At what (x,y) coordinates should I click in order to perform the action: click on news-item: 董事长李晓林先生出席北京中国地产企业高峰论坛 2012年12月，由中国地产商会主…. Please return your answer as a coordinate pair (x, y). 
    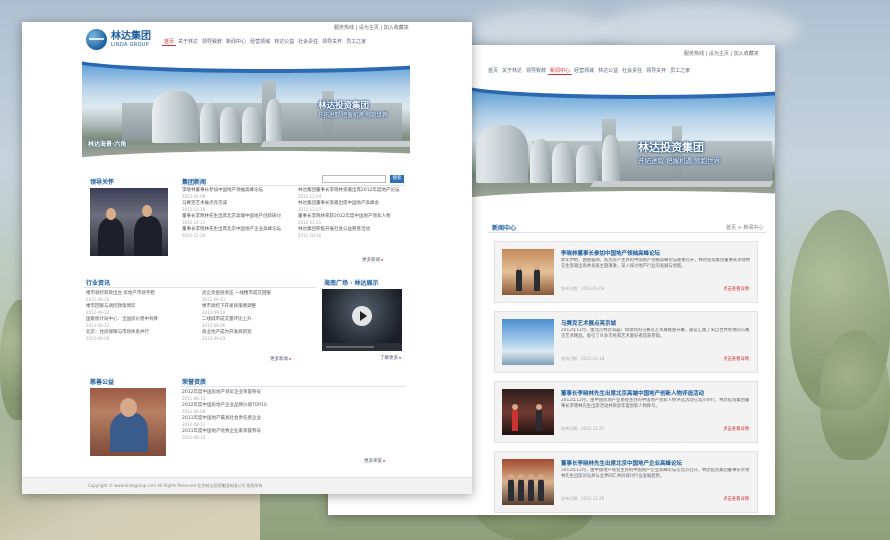
    Looking at the image, I should click on (626, 482).